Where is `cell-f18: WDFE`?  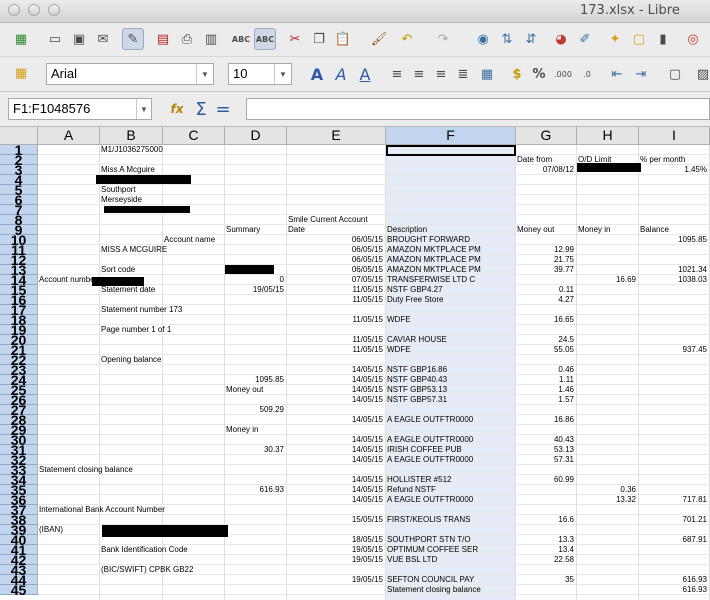
cell-f18: WDFE is located at coordinates (399, 320).